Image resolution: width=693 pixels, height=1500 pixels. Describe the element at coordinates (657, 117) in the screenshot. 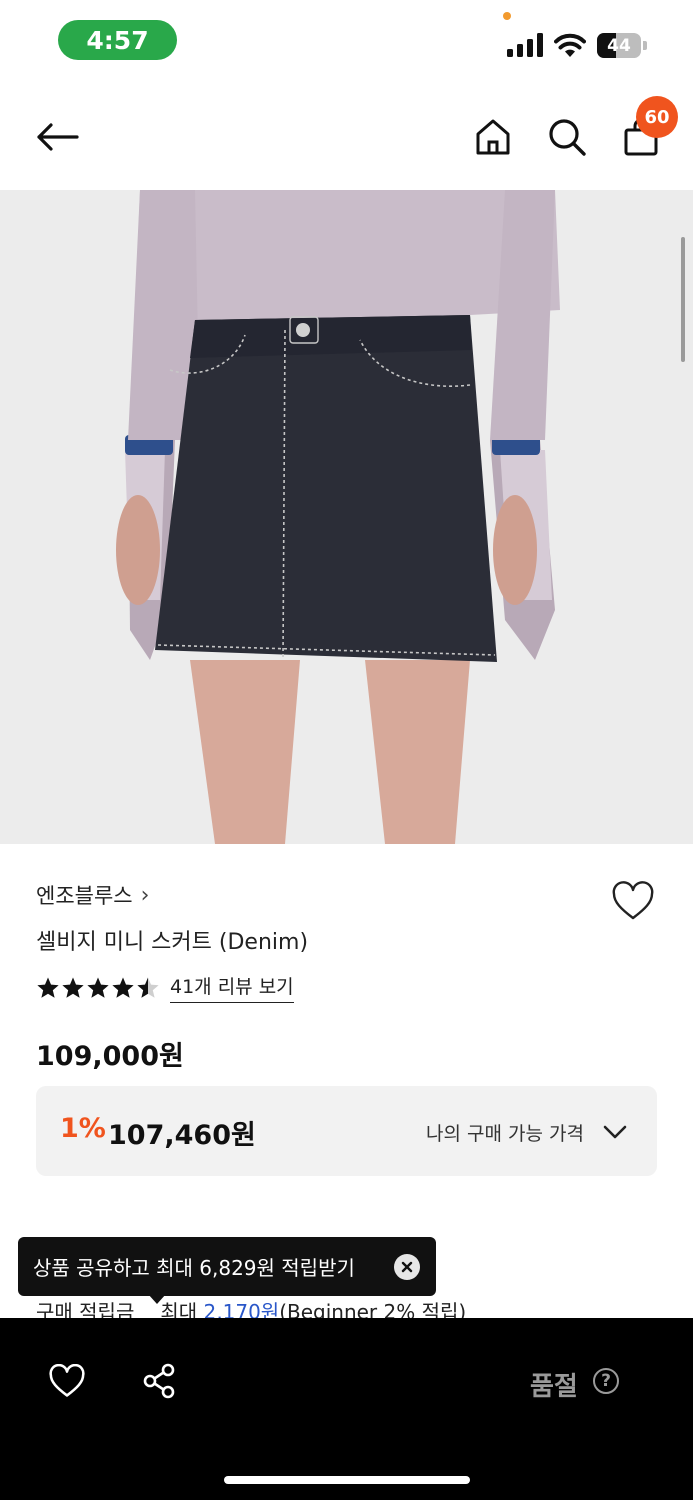

I see `cart-count-badge: 60` at that location.